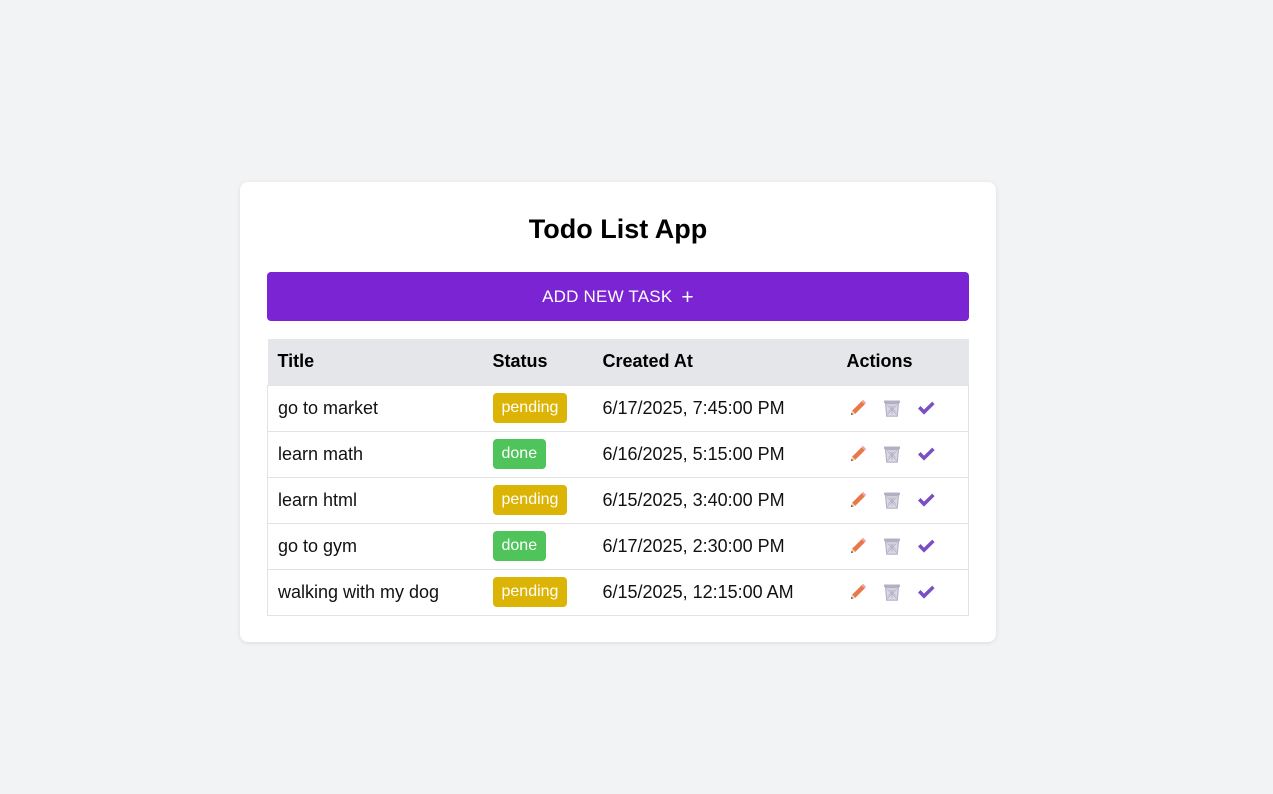  Describe the element at coordinates (693, 499) in the screenshot. I see `task-created-at: 6/15/2025, 3:40:00 PM` at that location.